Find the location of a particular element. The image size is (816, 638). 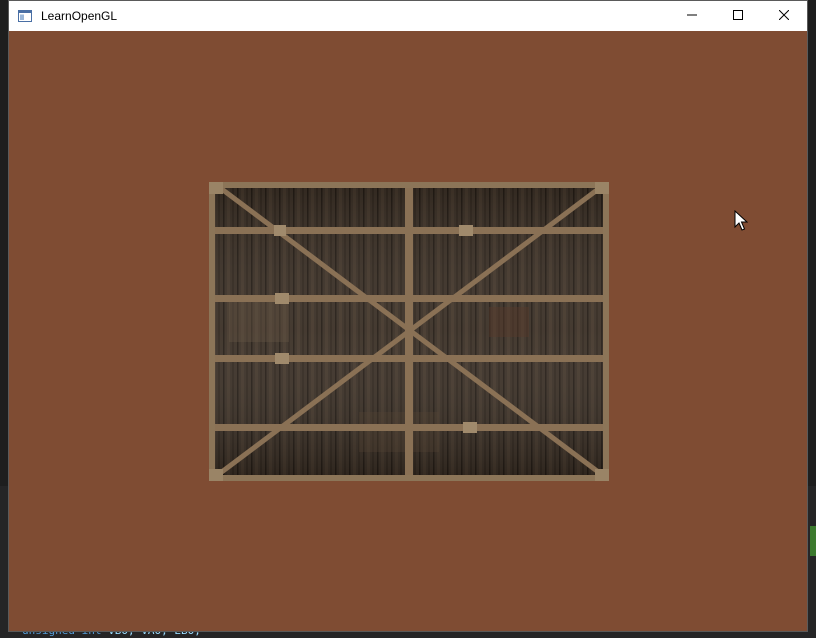

close-icon is located at coordinates (784, 16).